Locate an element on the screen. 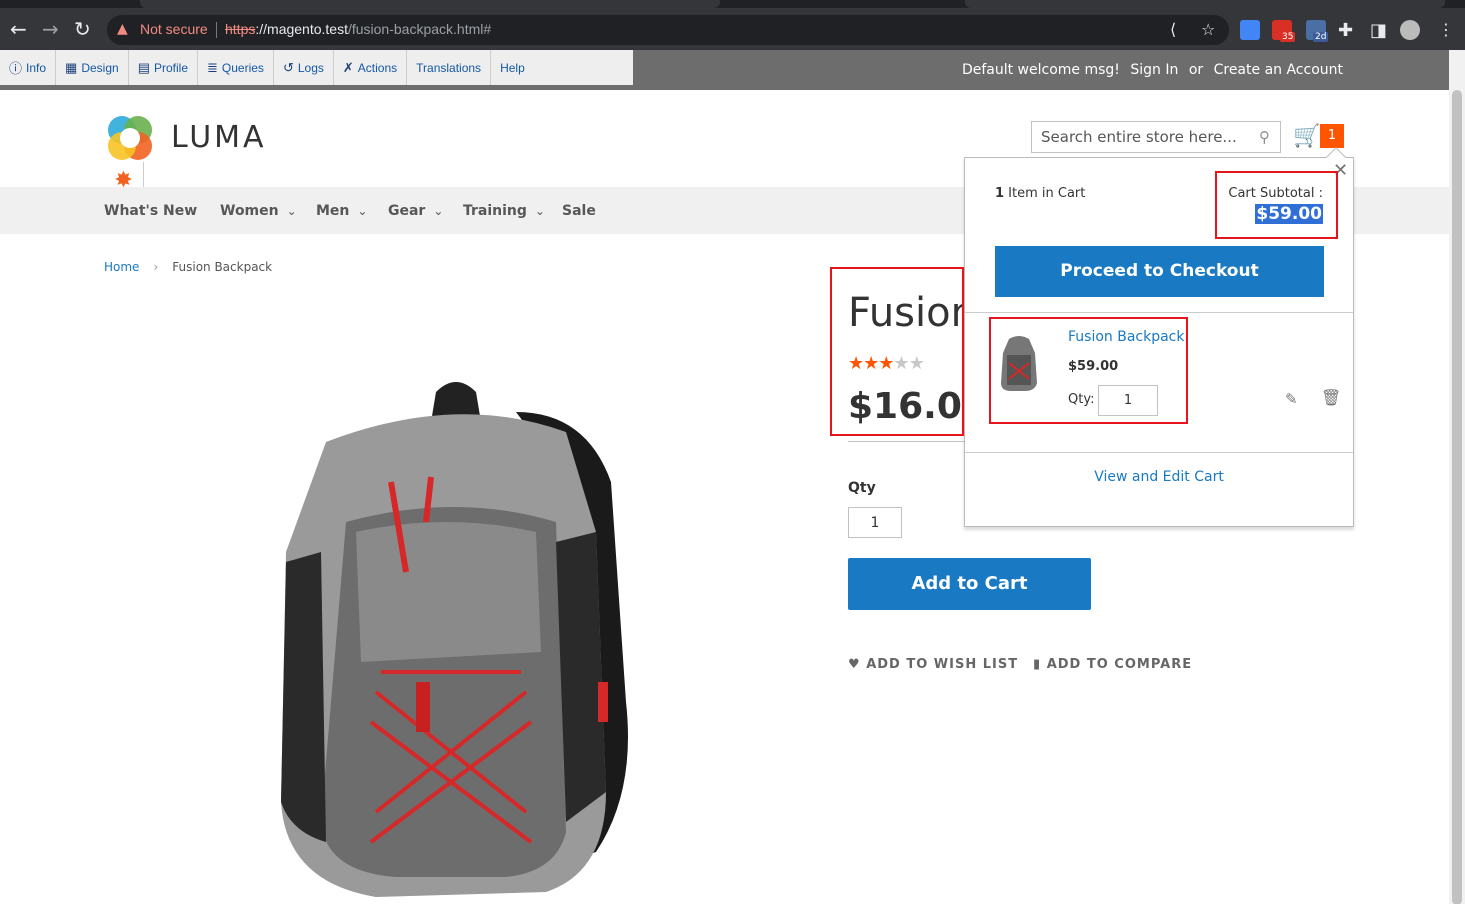 The width and height of the screenshot is (1465, 904). translate-icon is located at coordinates (1250, 30).